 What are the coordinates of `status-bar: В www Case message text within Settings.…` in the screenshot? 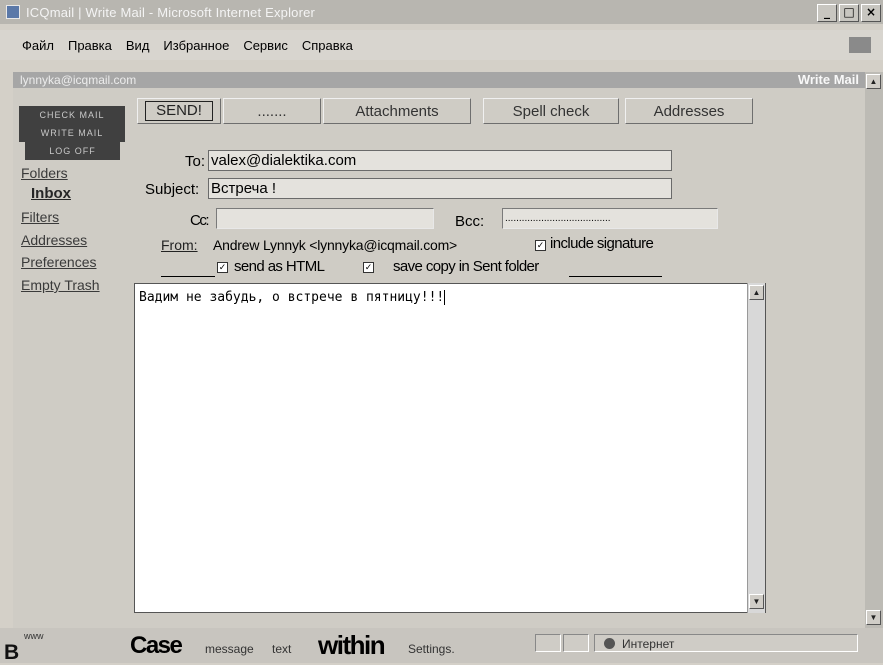 It's located at (441, 646).